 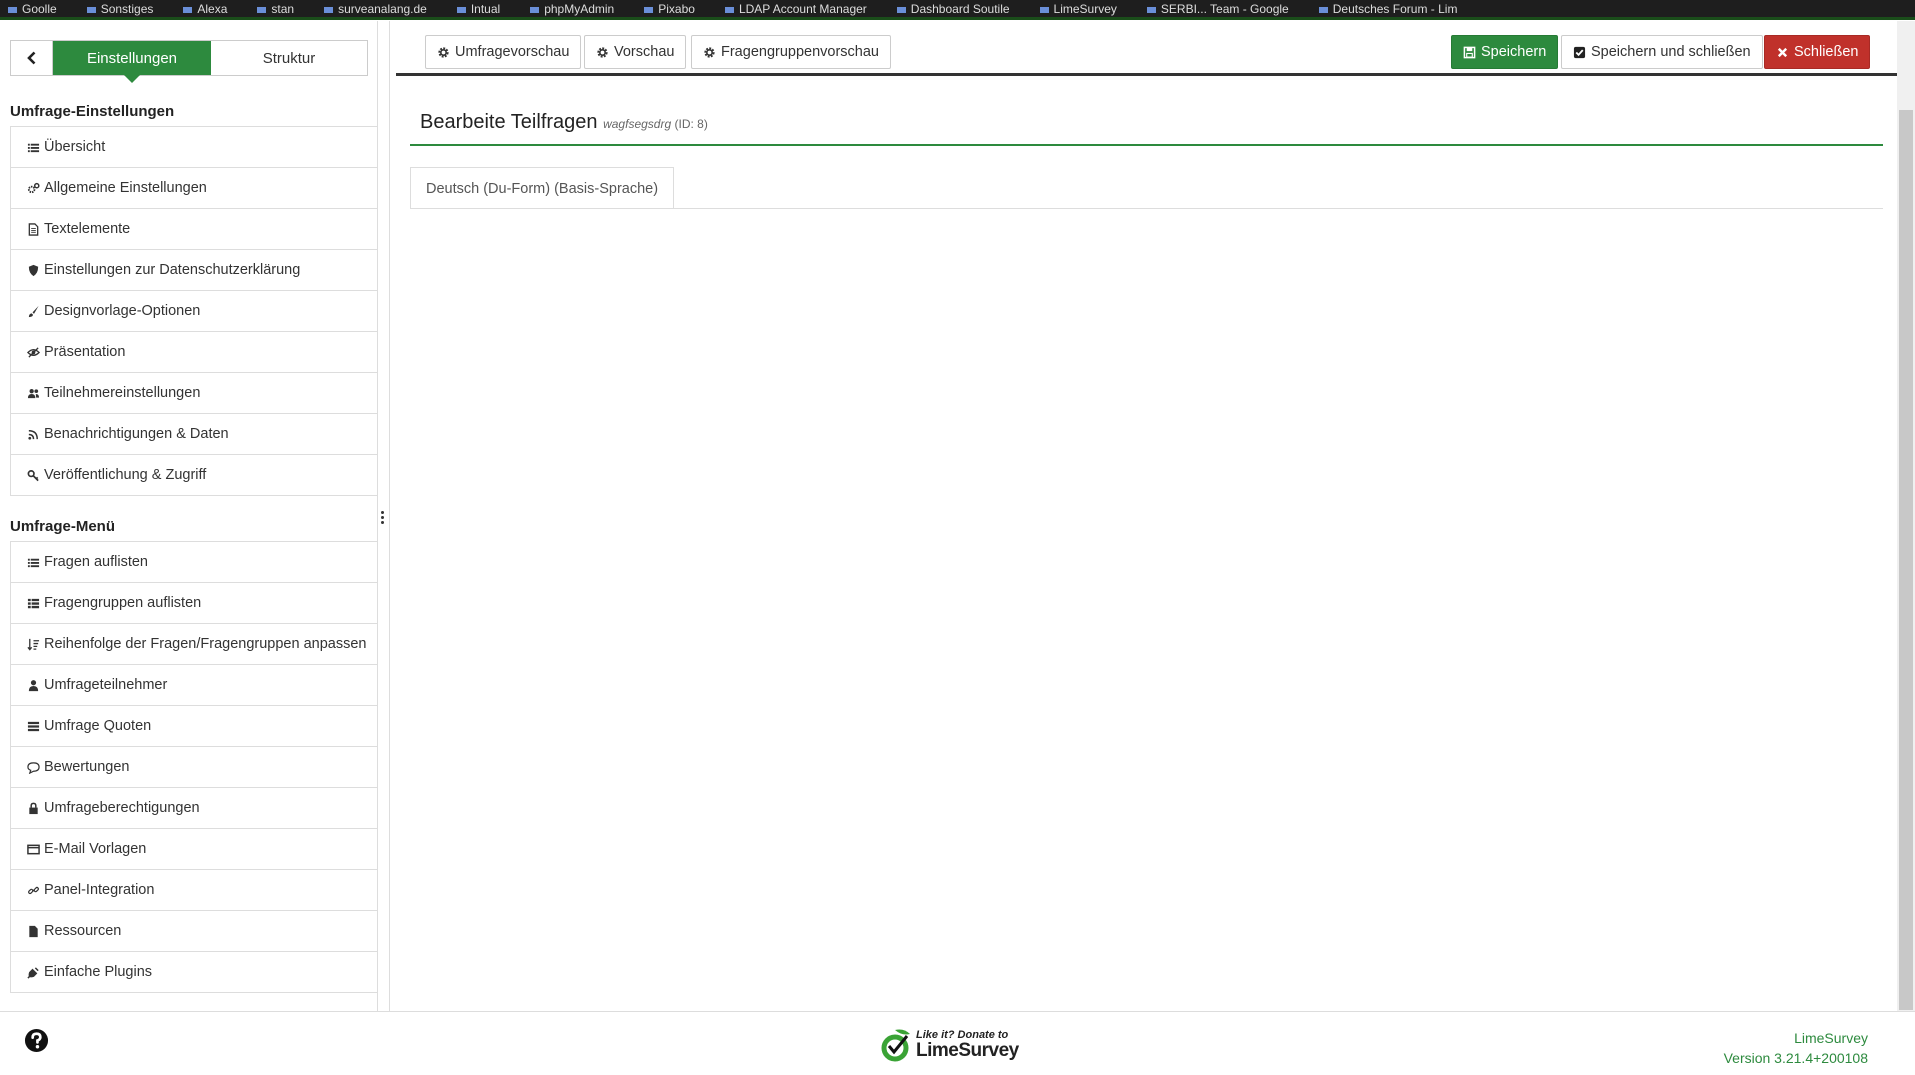 What do you see at coordinates (125, 475) in the screenshot?
I see `settings-menu-item-label: Veröffentlichung & Zugriff` at bounding box center [125, 475].